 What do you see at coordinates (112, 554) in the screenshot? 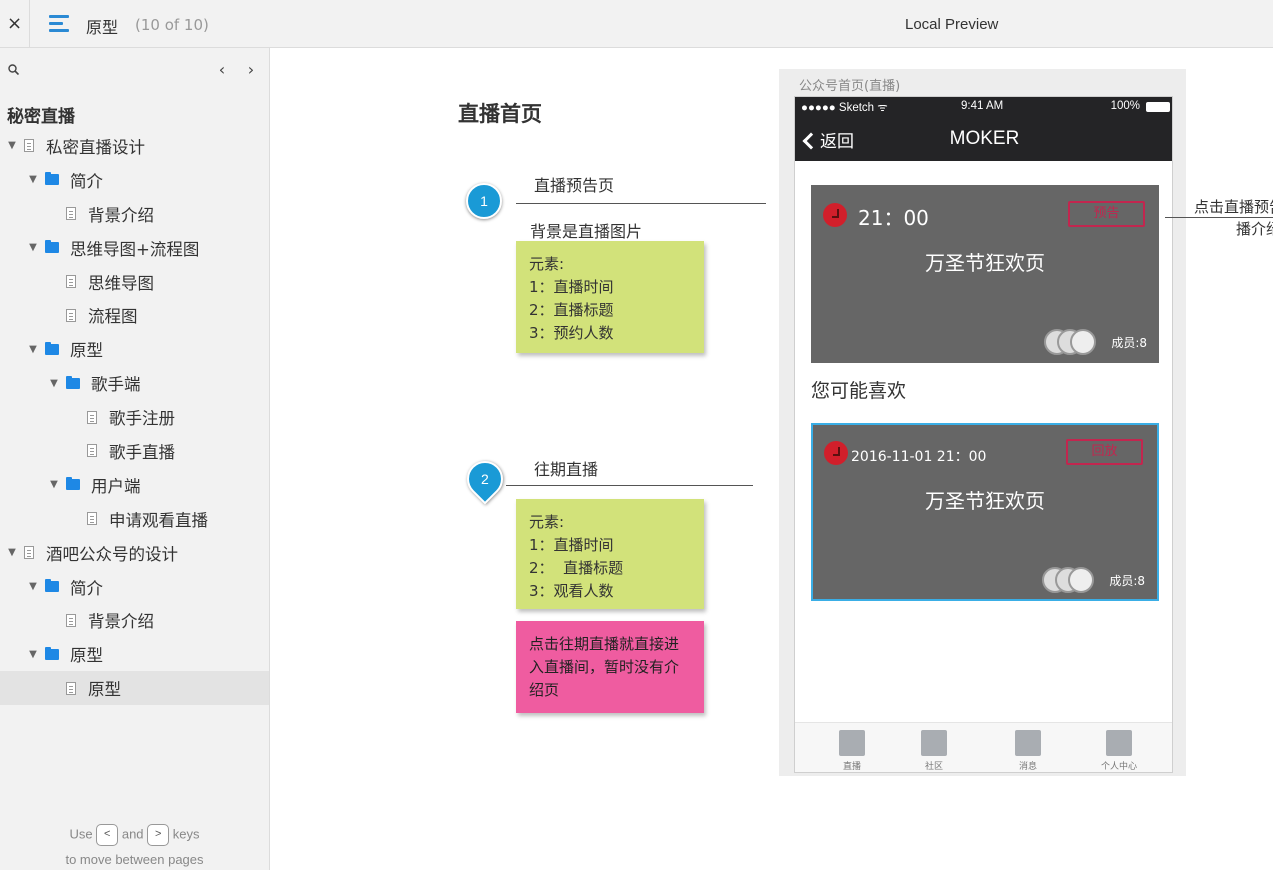
I see `tree-item-label: 酒吧公众号的设计` at bounding box center [112, 554].